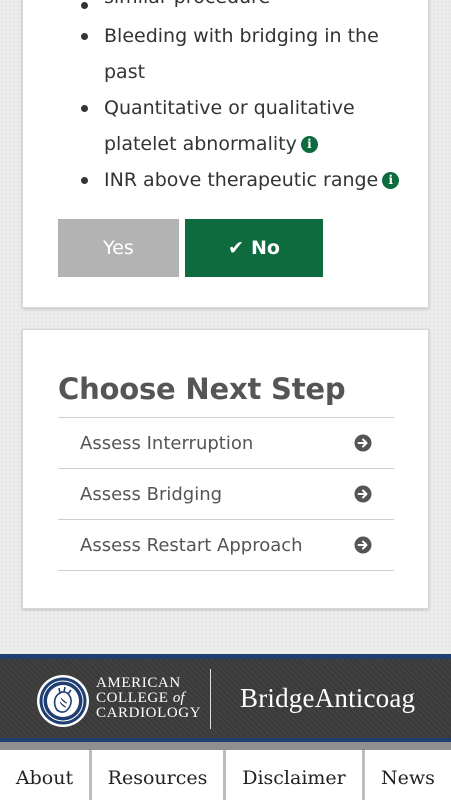  I want to click on next-step-label: Assess Interruption, so click(167, 443).